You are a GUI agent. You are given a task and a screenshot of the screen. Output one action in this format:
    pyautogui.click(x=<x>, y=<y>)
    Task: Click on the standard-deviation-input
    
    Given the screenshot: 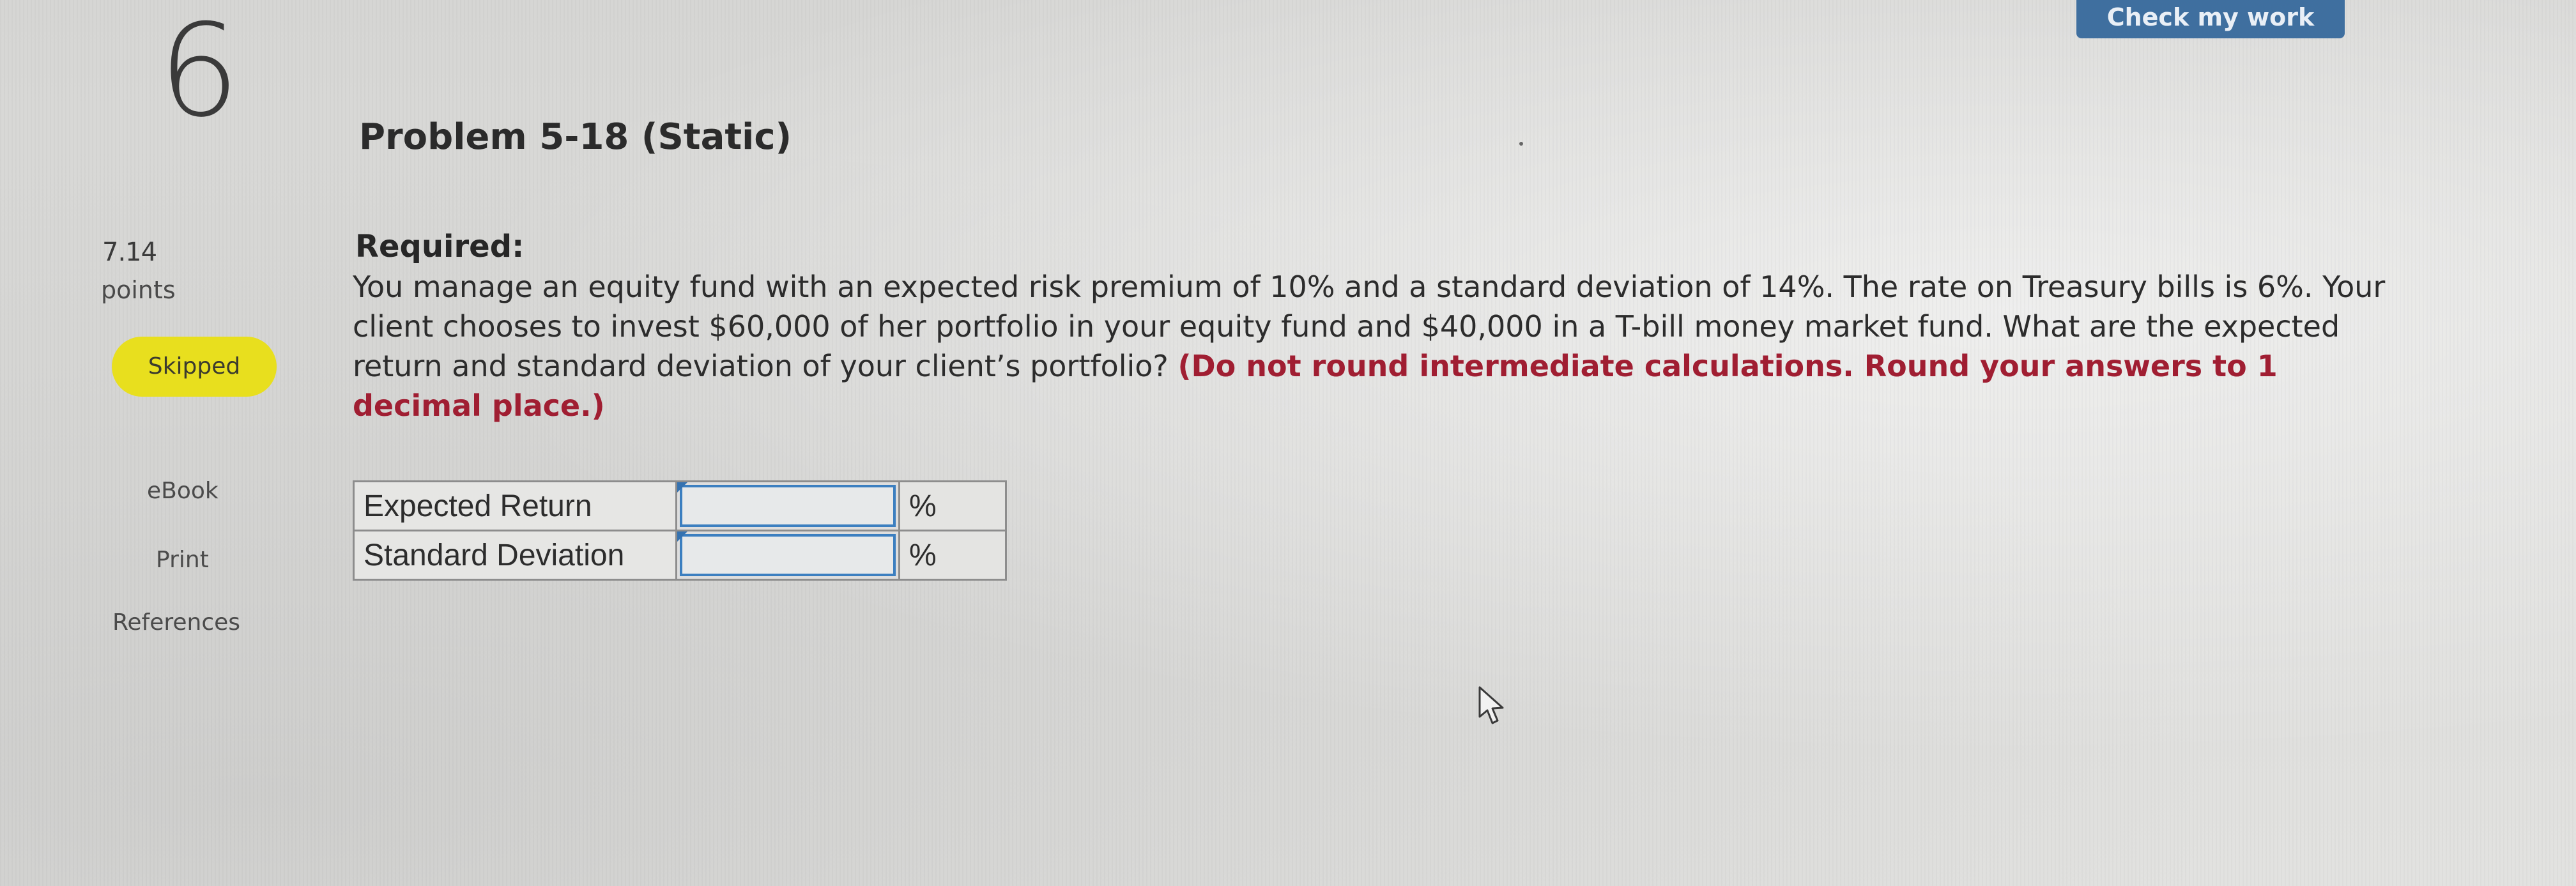 What is the action you would take?
    pyautogui.click(x=788, y=555)
    